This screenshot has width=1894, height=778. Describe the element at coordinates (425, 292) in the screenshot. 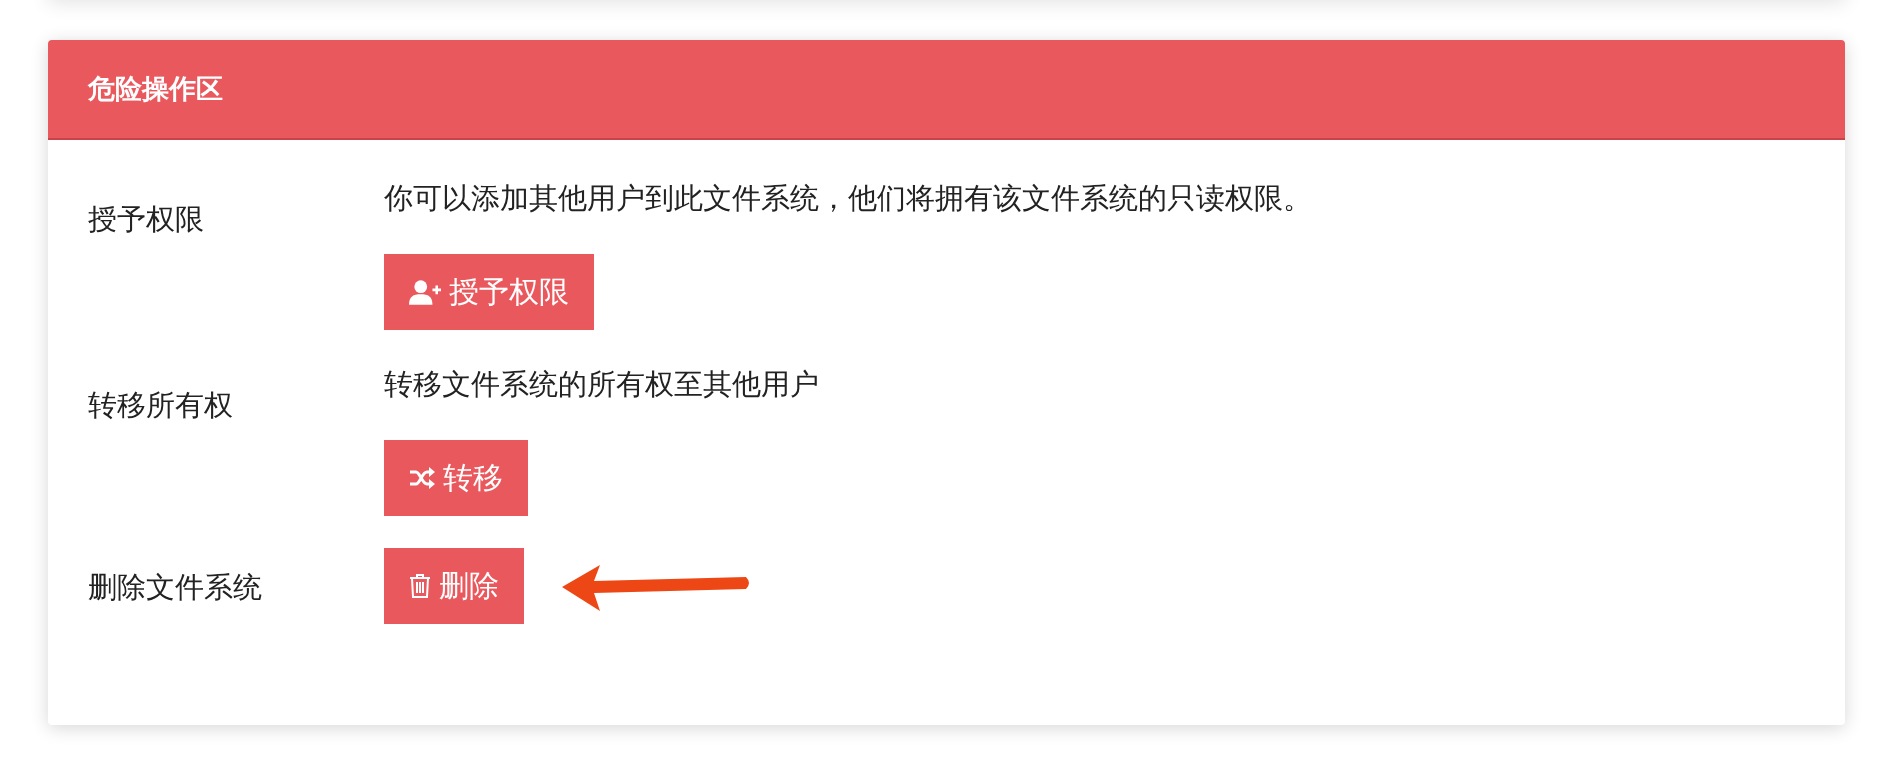

I see `user-plus-icon` at that location.